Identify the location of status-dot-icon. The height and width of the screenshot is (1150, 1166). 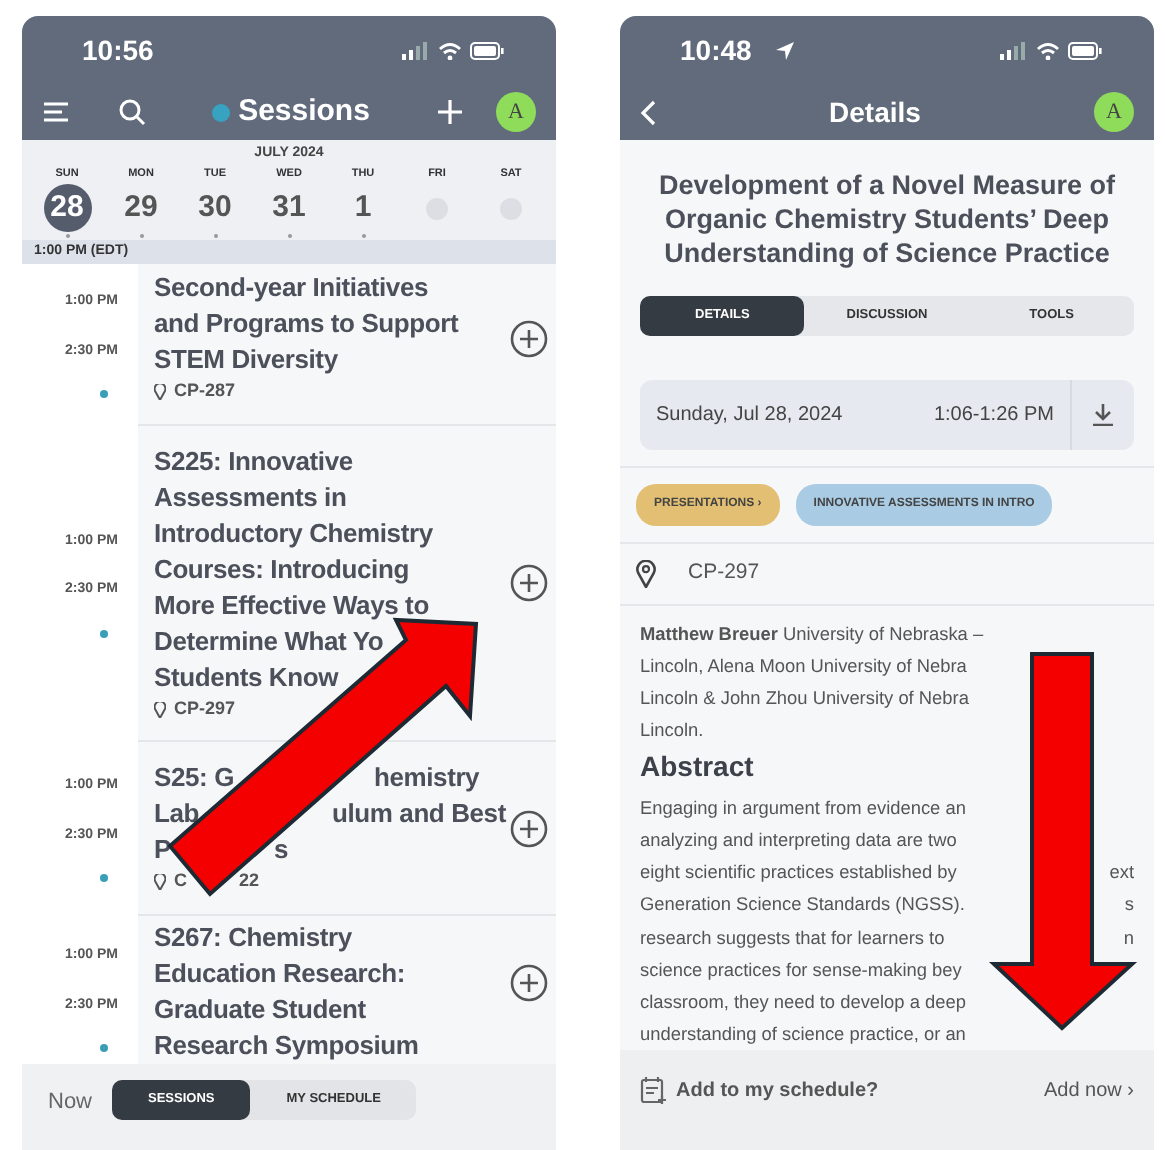
(221, 112).